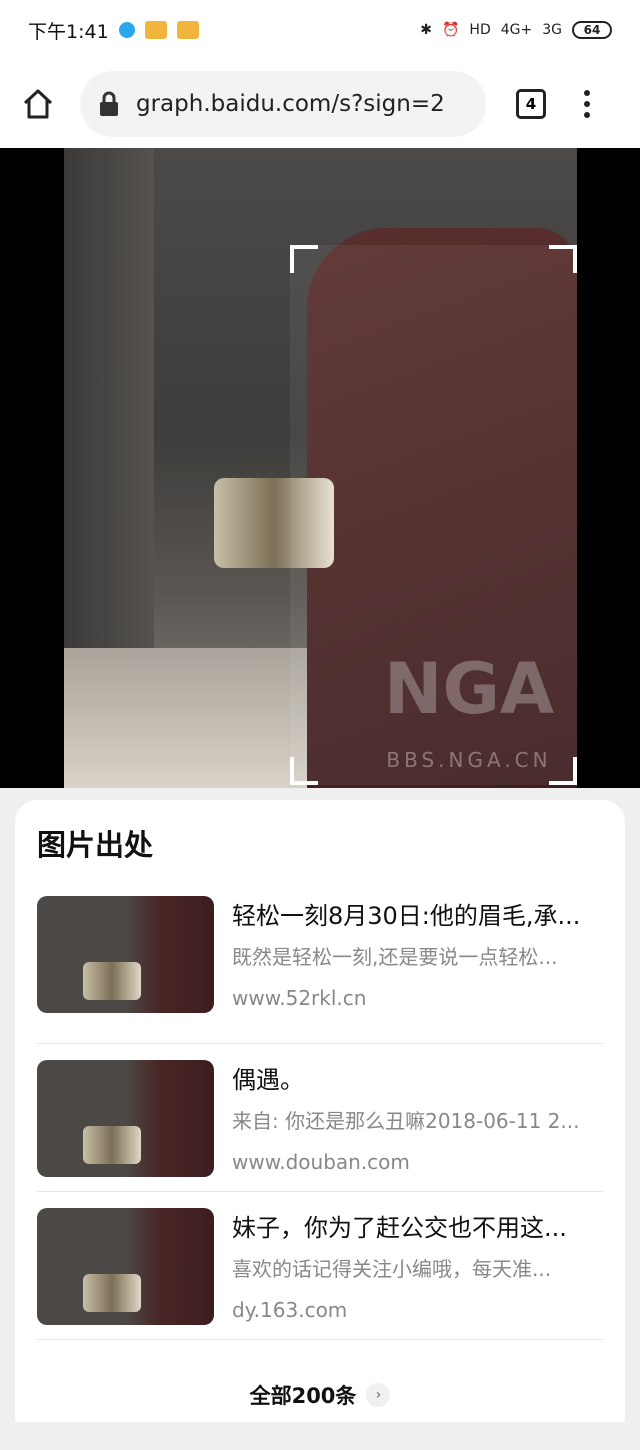 The width and height of the screenshot is (640, 1450). I want to click on url-bar: graph.baidu.com/s?sign=2, so click(283, 104).